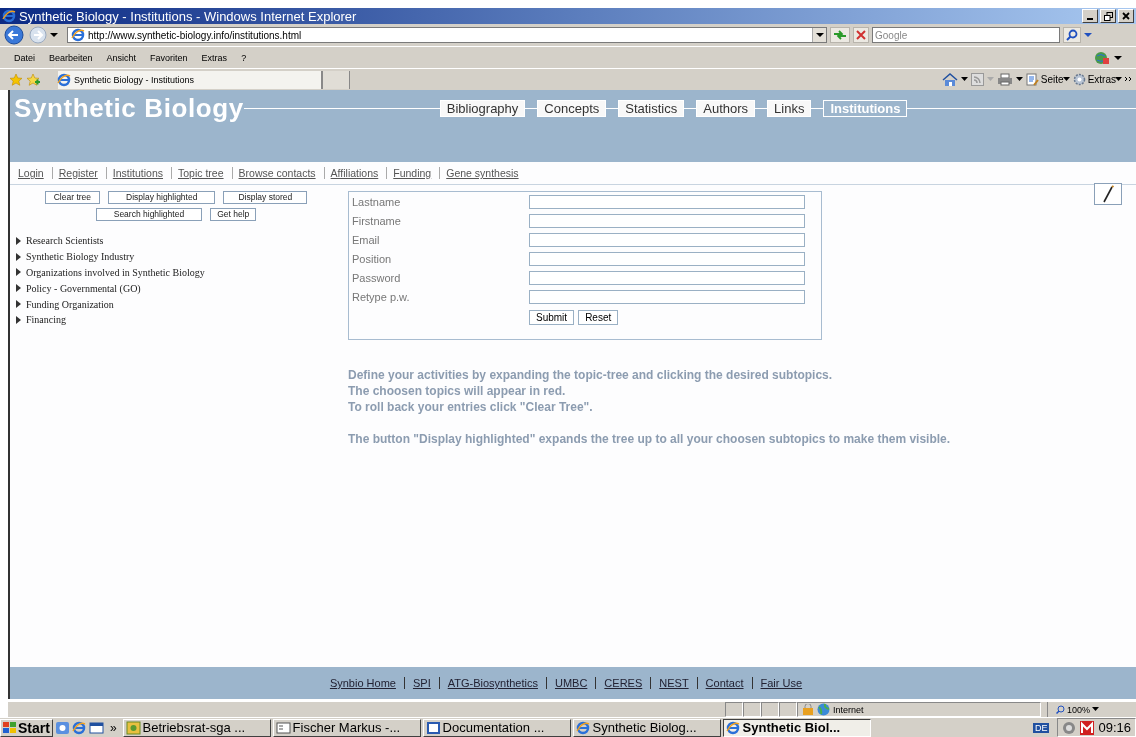 The width and height of the screenshot is (1136, 737). What do you see at coordinates (726, 108) in the screenshot?
I see `nav-tab: Authors` at bounding box center [726, 108].